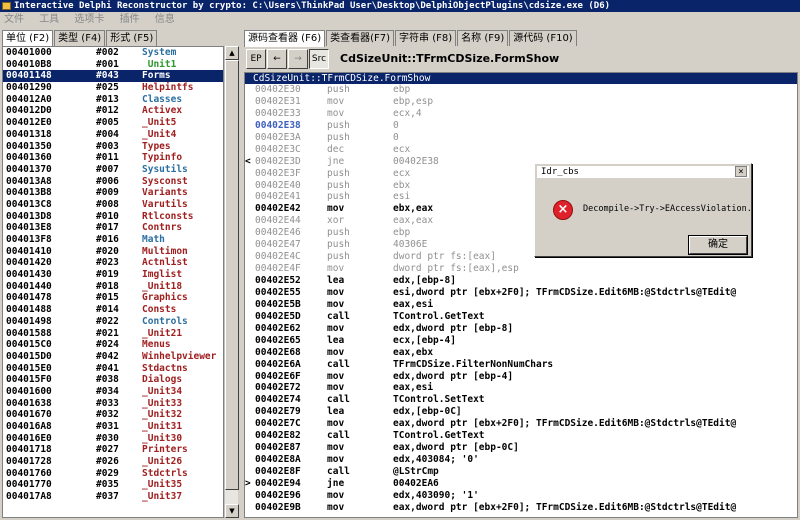 Image resolution: width=800 pixels, height=520 pixels. Describe the element at coordinates (165, 20) in the screenshot. I see `menu-info: 信息` at that location.